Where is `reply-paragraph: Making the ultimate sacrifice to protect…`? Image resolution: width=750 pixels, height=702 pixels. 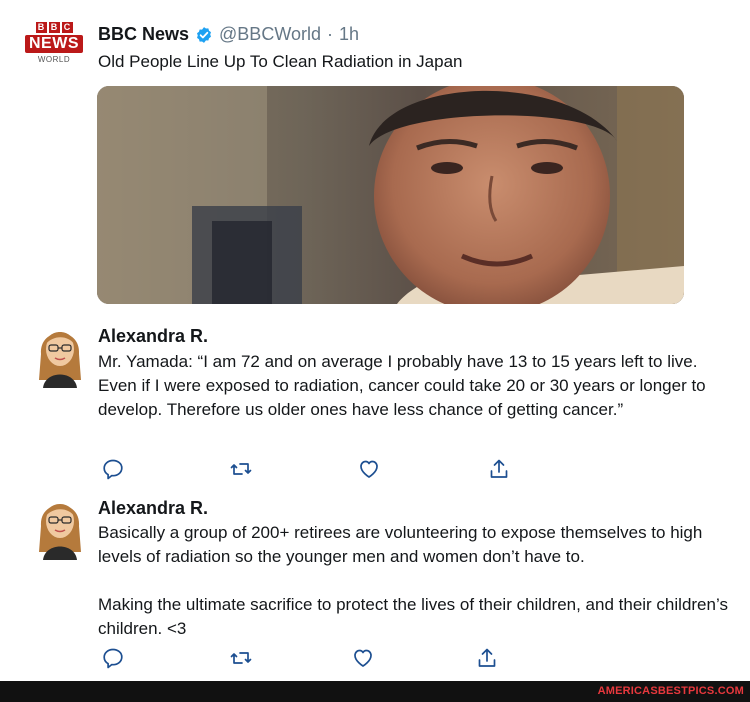 reply-paragraph: Making the ultimate sacrifice to protect… is located at coordinates (413, 616).